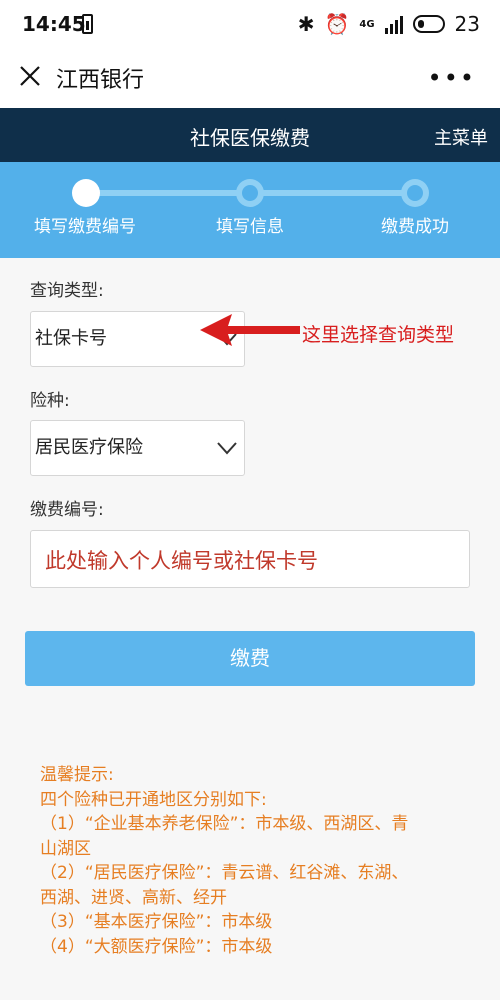 The width and height of the screenshot is (500, 1000). What do you see at coordinates (461, 137) in the screenshot?
I see `main-menu-link: 主菜单` at bounding box center [461, 137].